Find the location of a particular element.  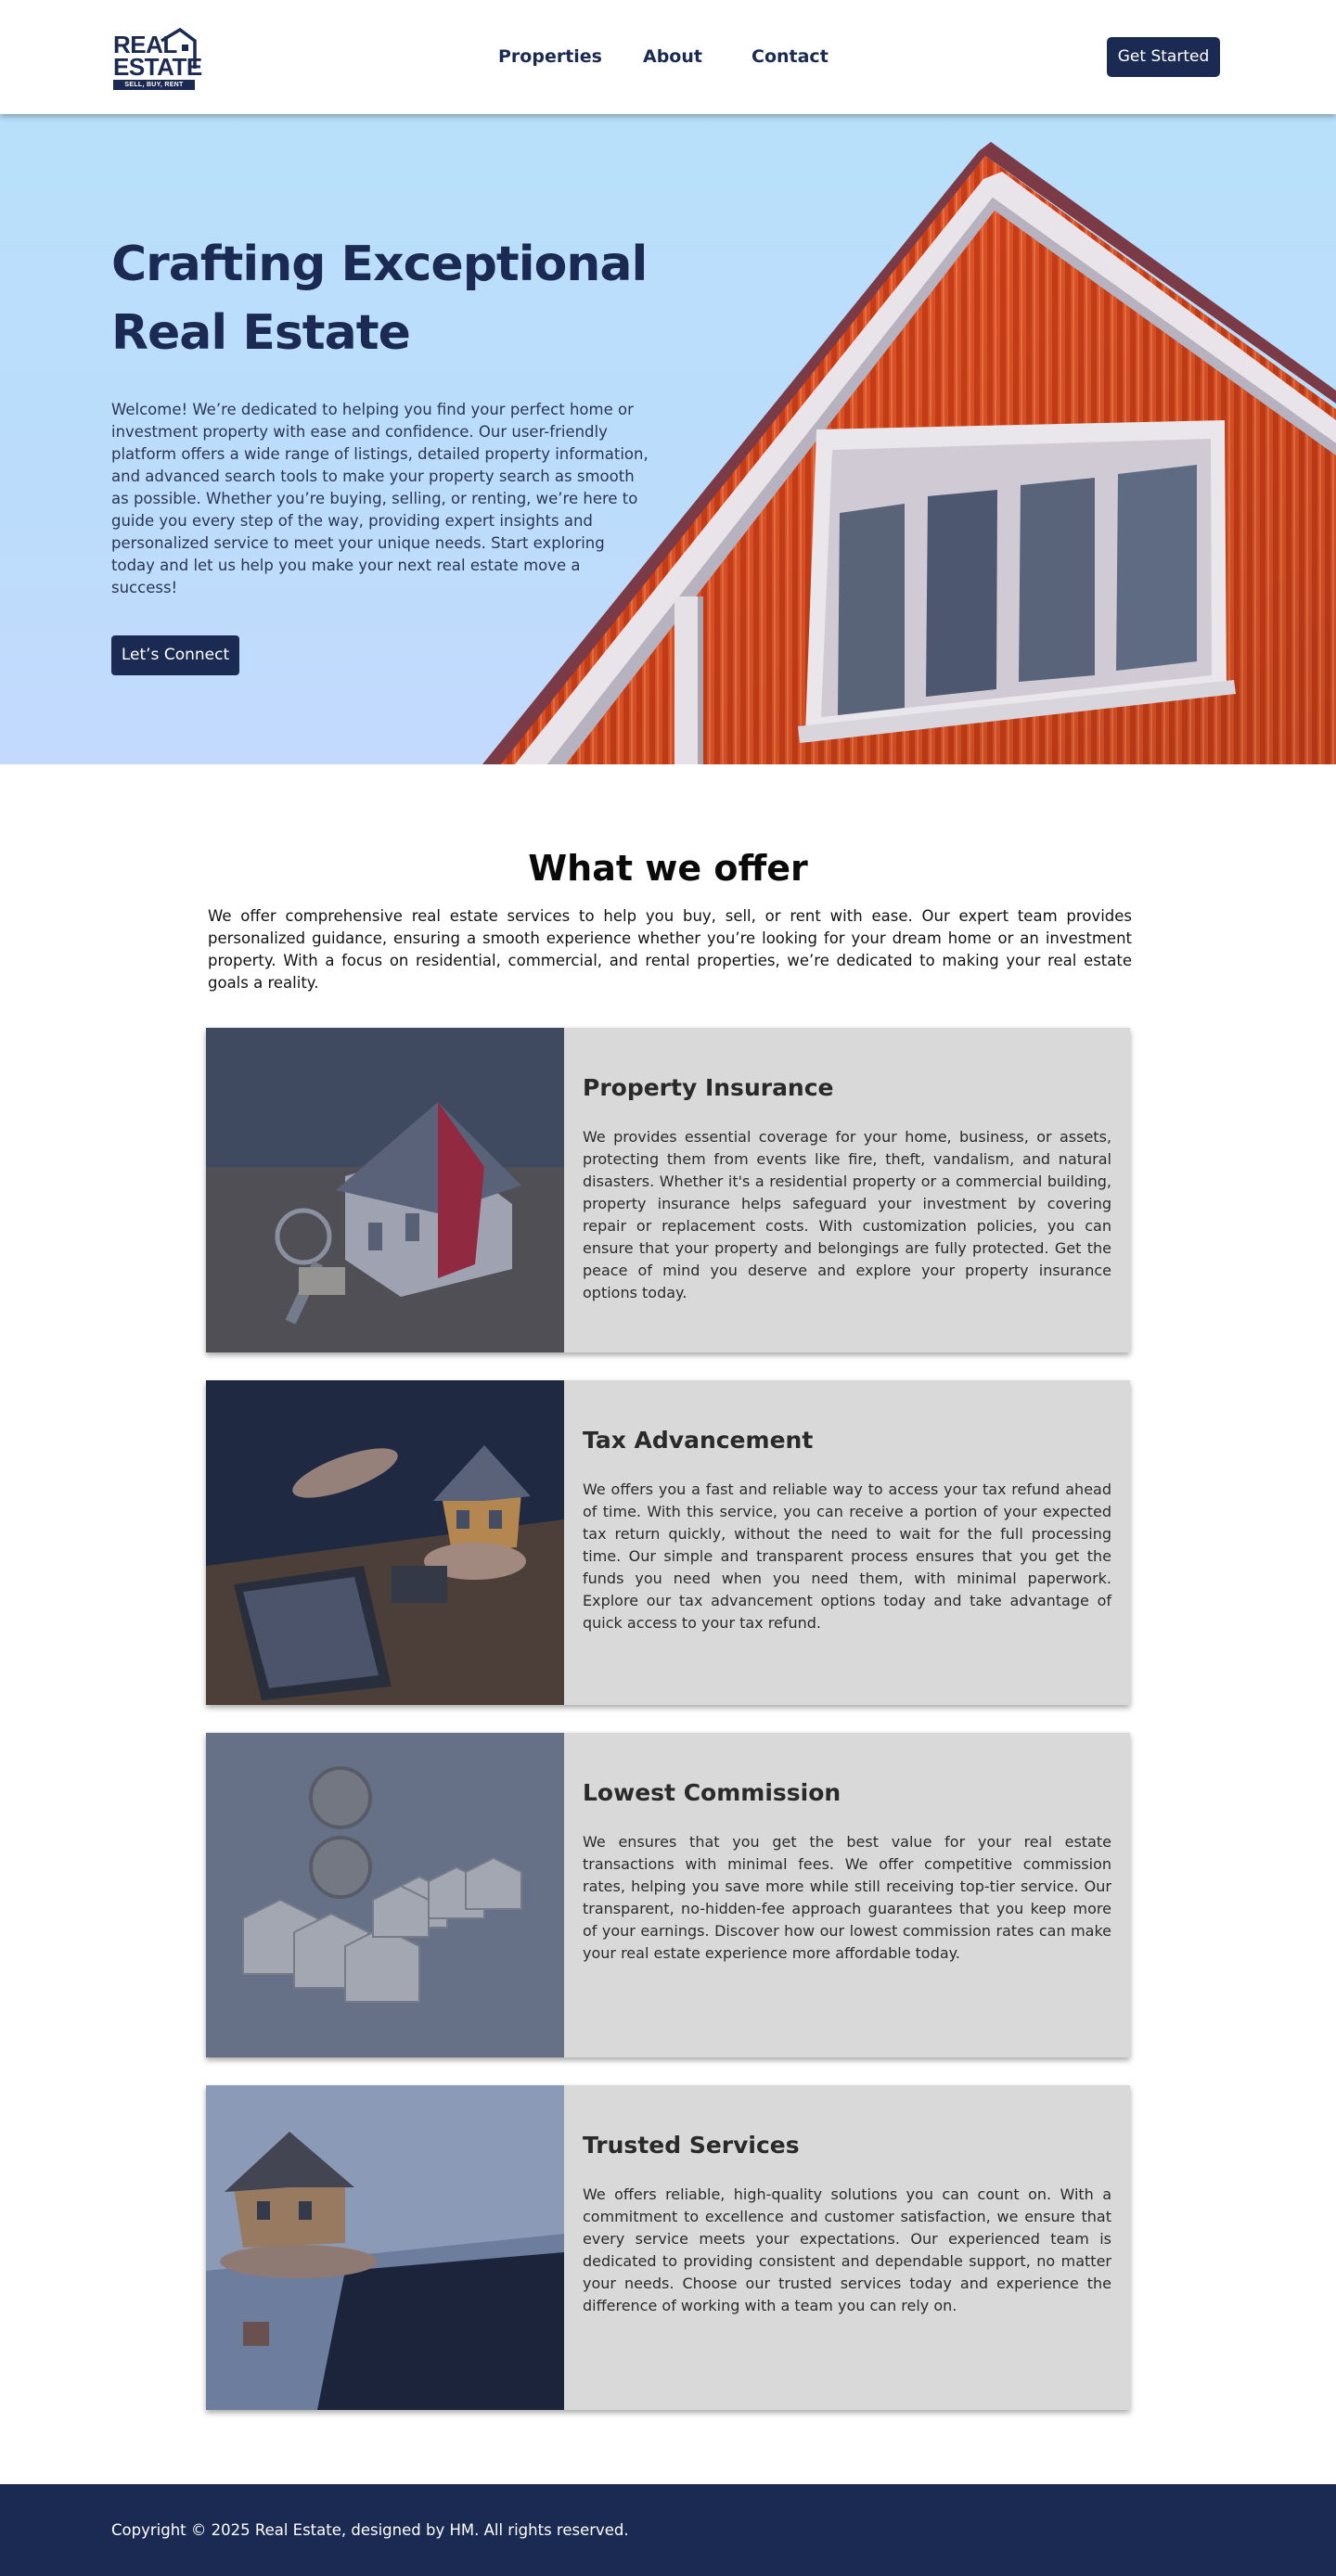

service-title: Property Insurance is located at coordinates (708, 1087).